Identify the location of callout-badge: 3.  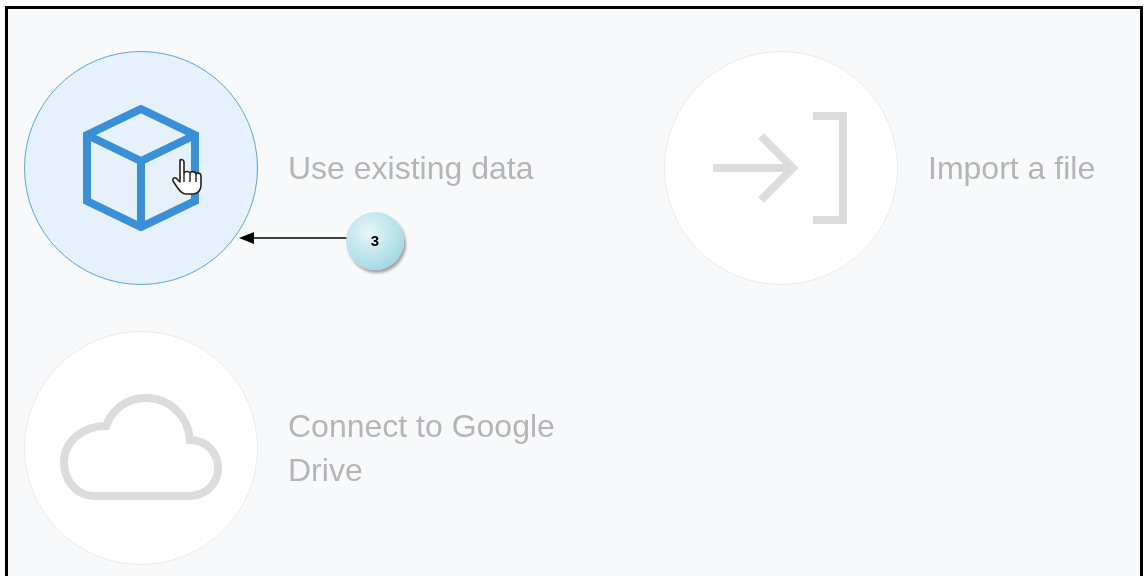
(375, 241).